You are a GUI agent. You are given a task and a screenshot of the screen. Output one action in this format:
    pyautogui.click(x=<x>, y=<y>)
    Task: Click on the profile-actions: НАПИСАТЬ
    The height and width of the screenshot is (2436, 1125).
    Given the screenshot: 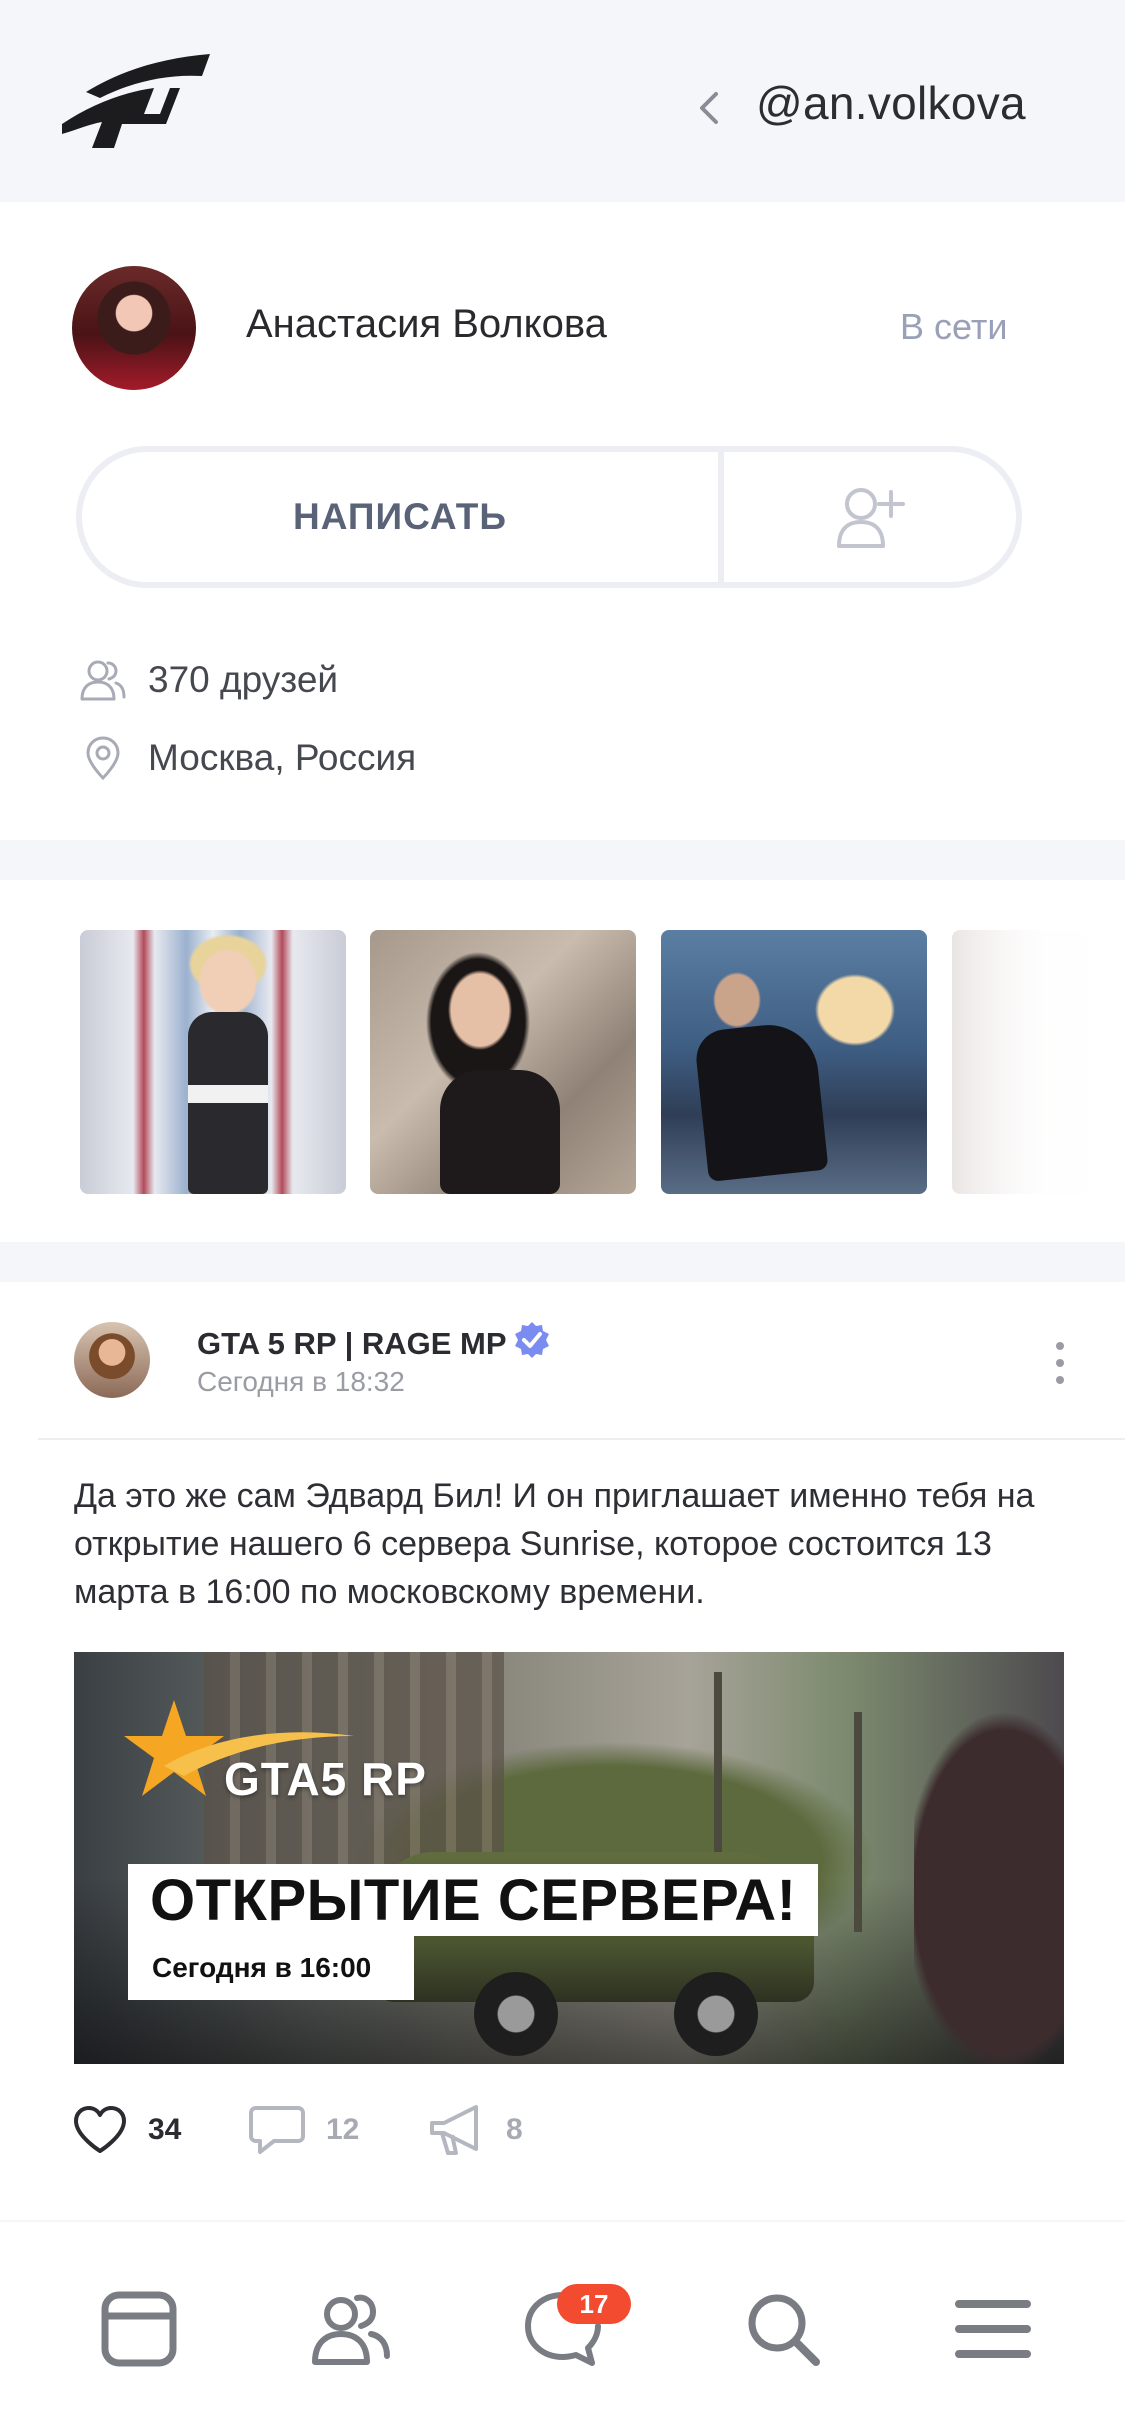 What is the action you would take?
    pyautogui.click(x=549, y=517)
    